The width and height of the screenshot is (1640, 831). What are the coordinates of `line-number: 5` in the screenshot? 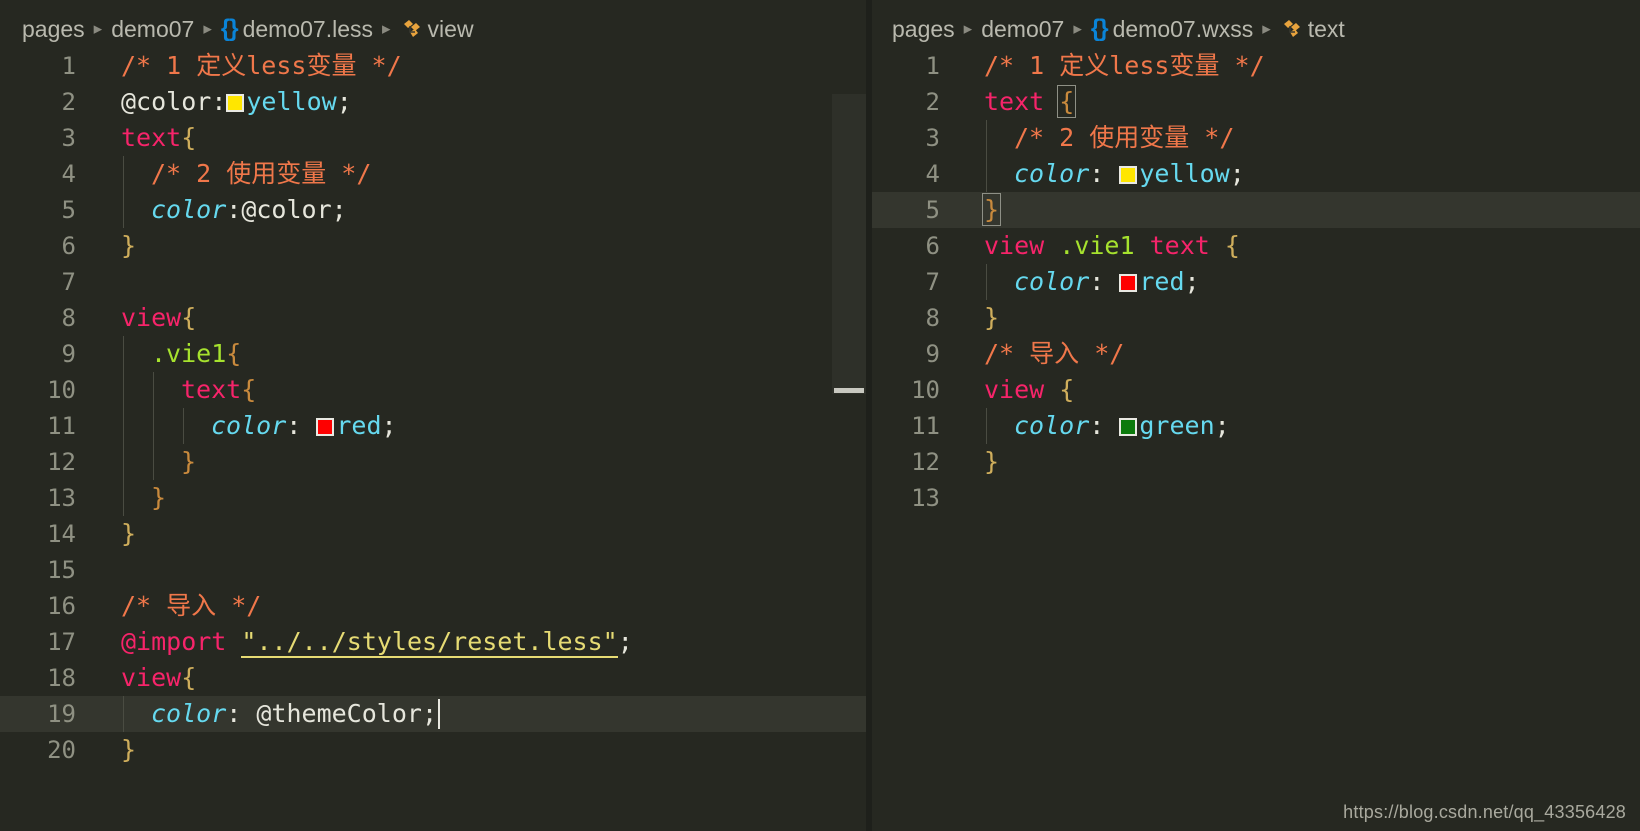 It's located at (932, 210).